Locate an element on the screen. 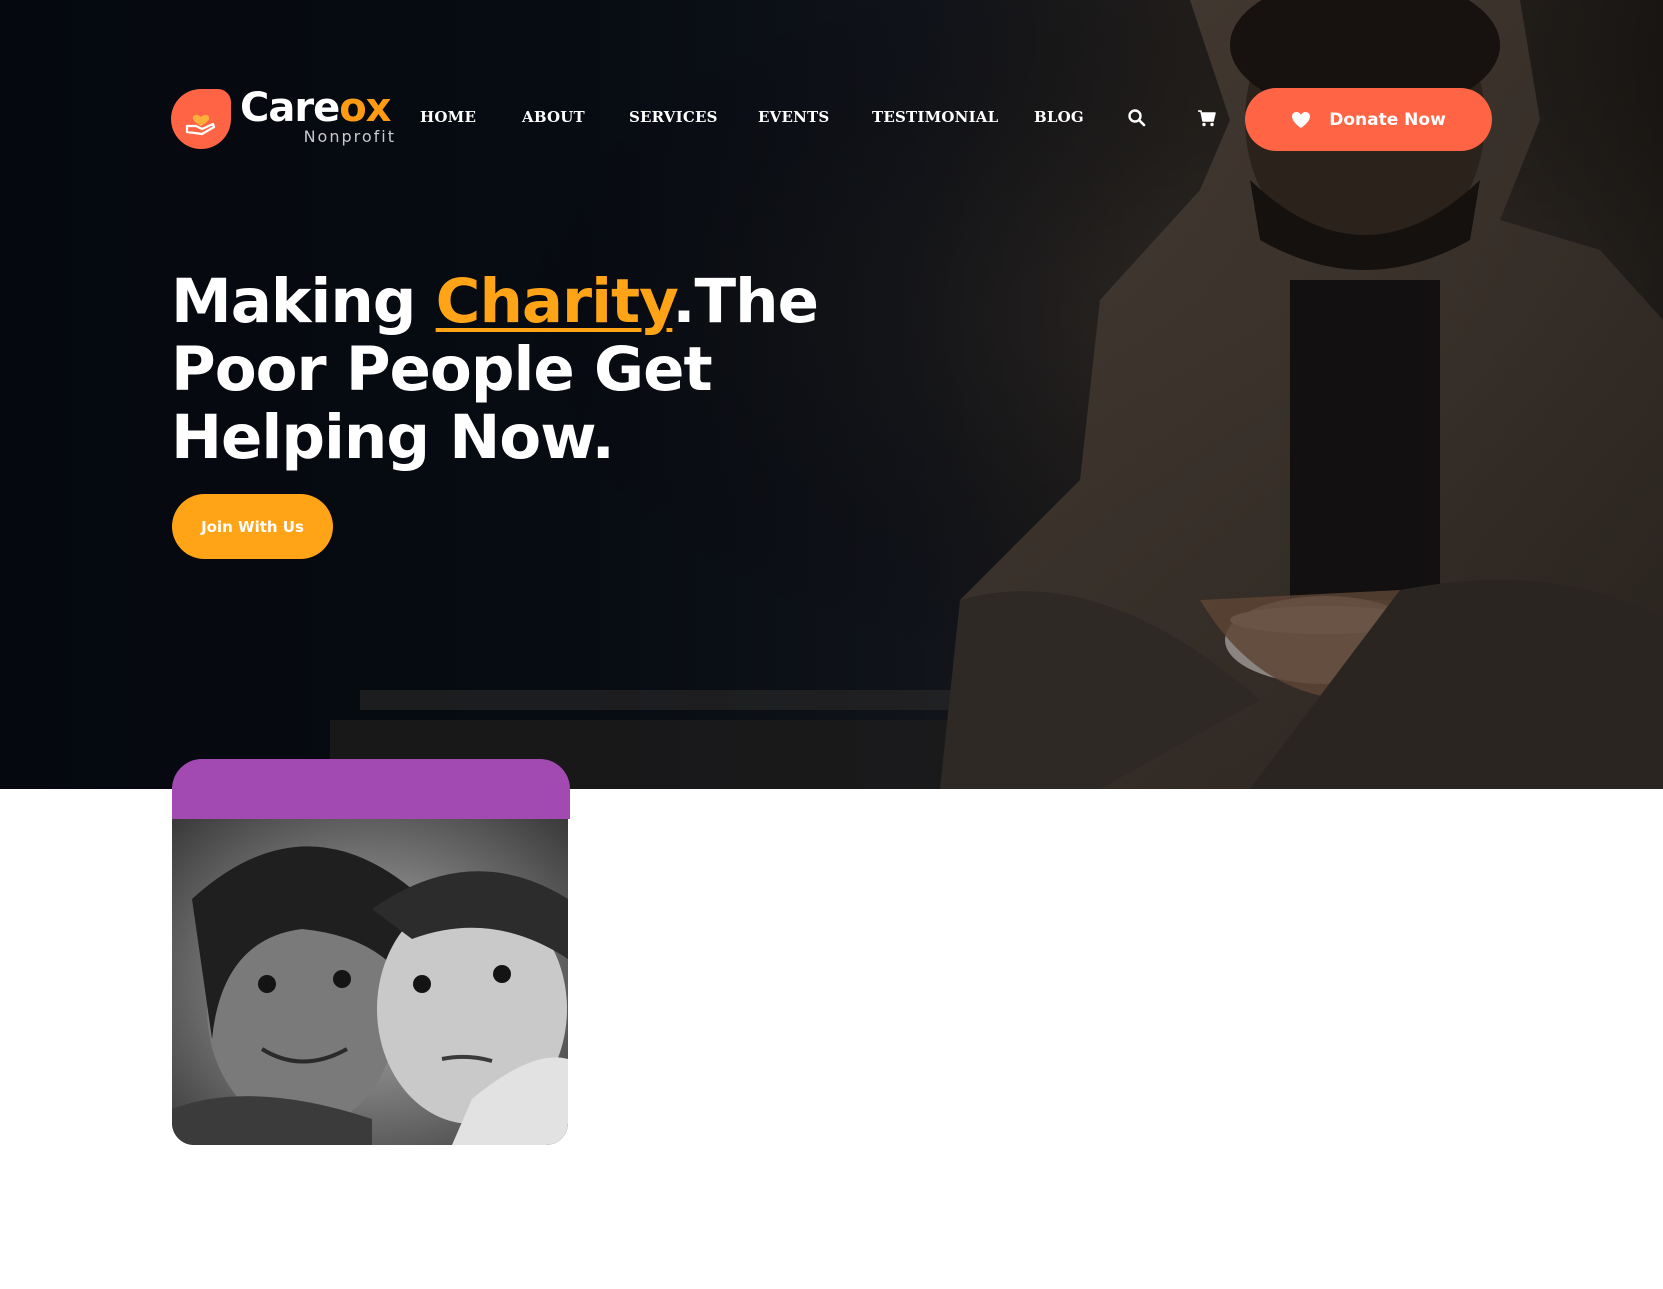  nav-item-events: EVENTS is located at coordinates (793, 117).